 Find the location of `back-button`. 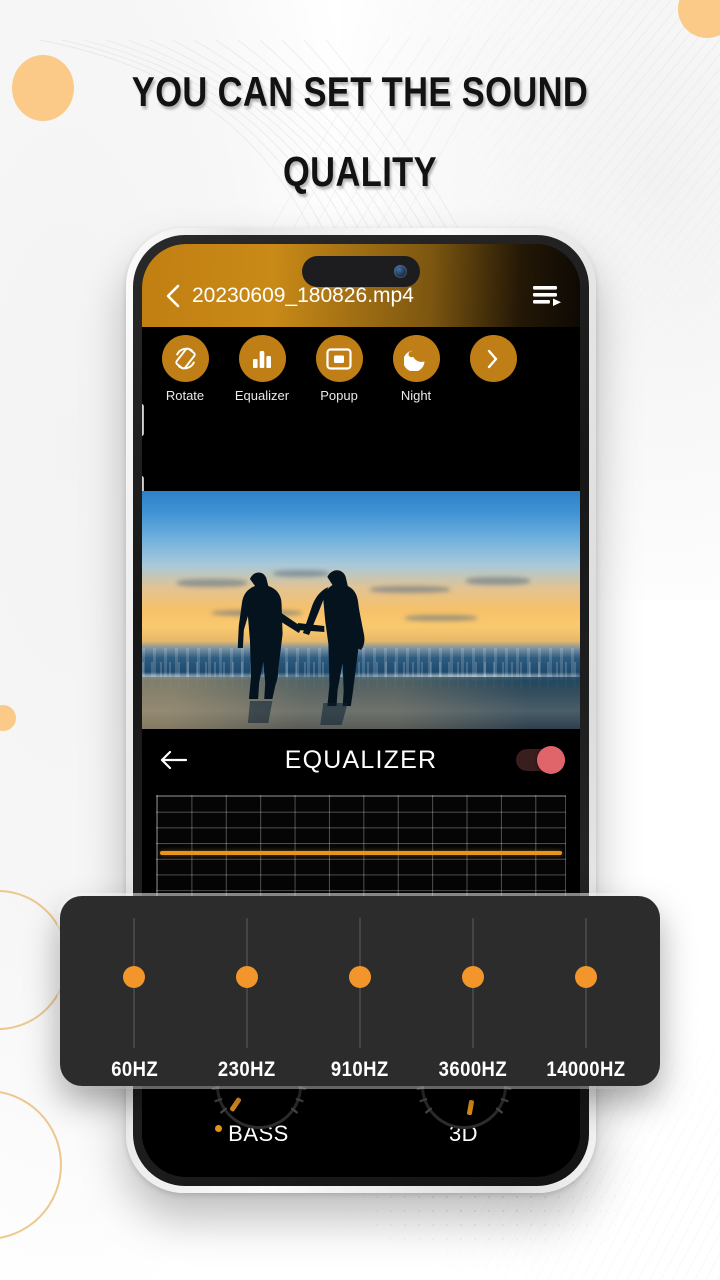

back-button is located at coordinates (173, 296).